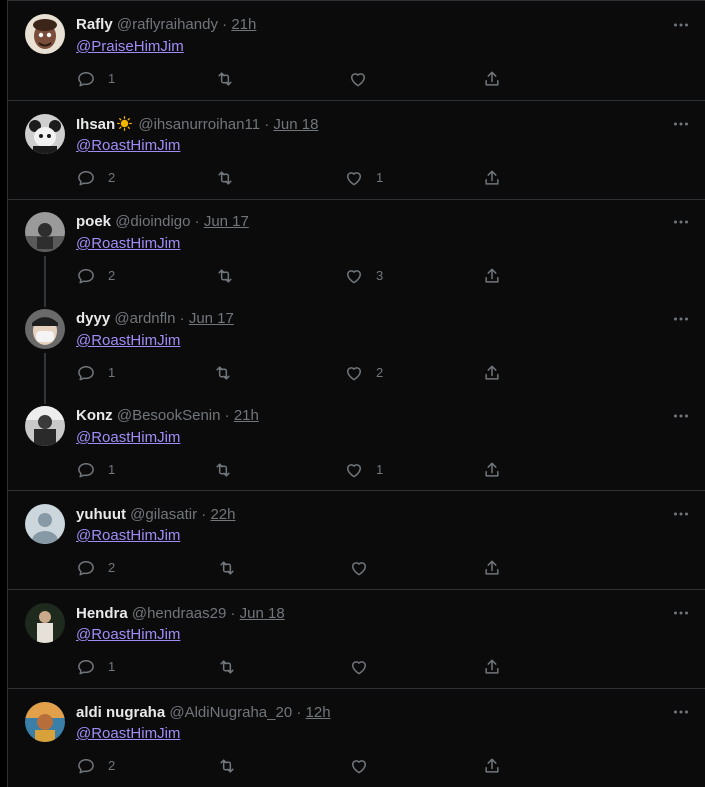  Describe the element at coordinates (222, 514) in the screenshot. I see `timestamp: 22h` at that location.